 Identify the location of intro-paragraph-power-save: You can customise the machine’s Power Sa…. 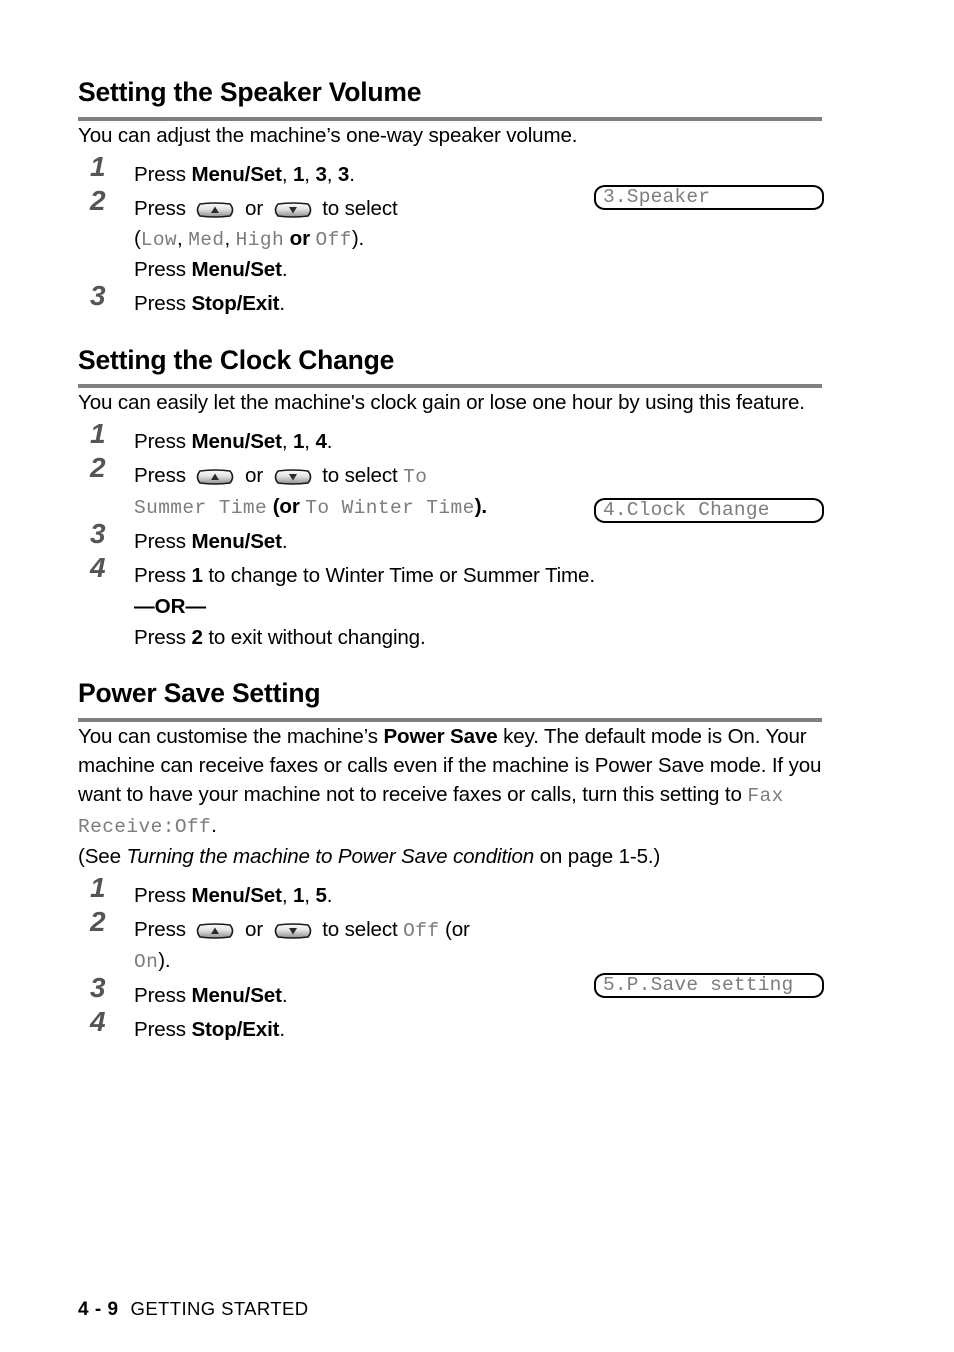
(450, 782).